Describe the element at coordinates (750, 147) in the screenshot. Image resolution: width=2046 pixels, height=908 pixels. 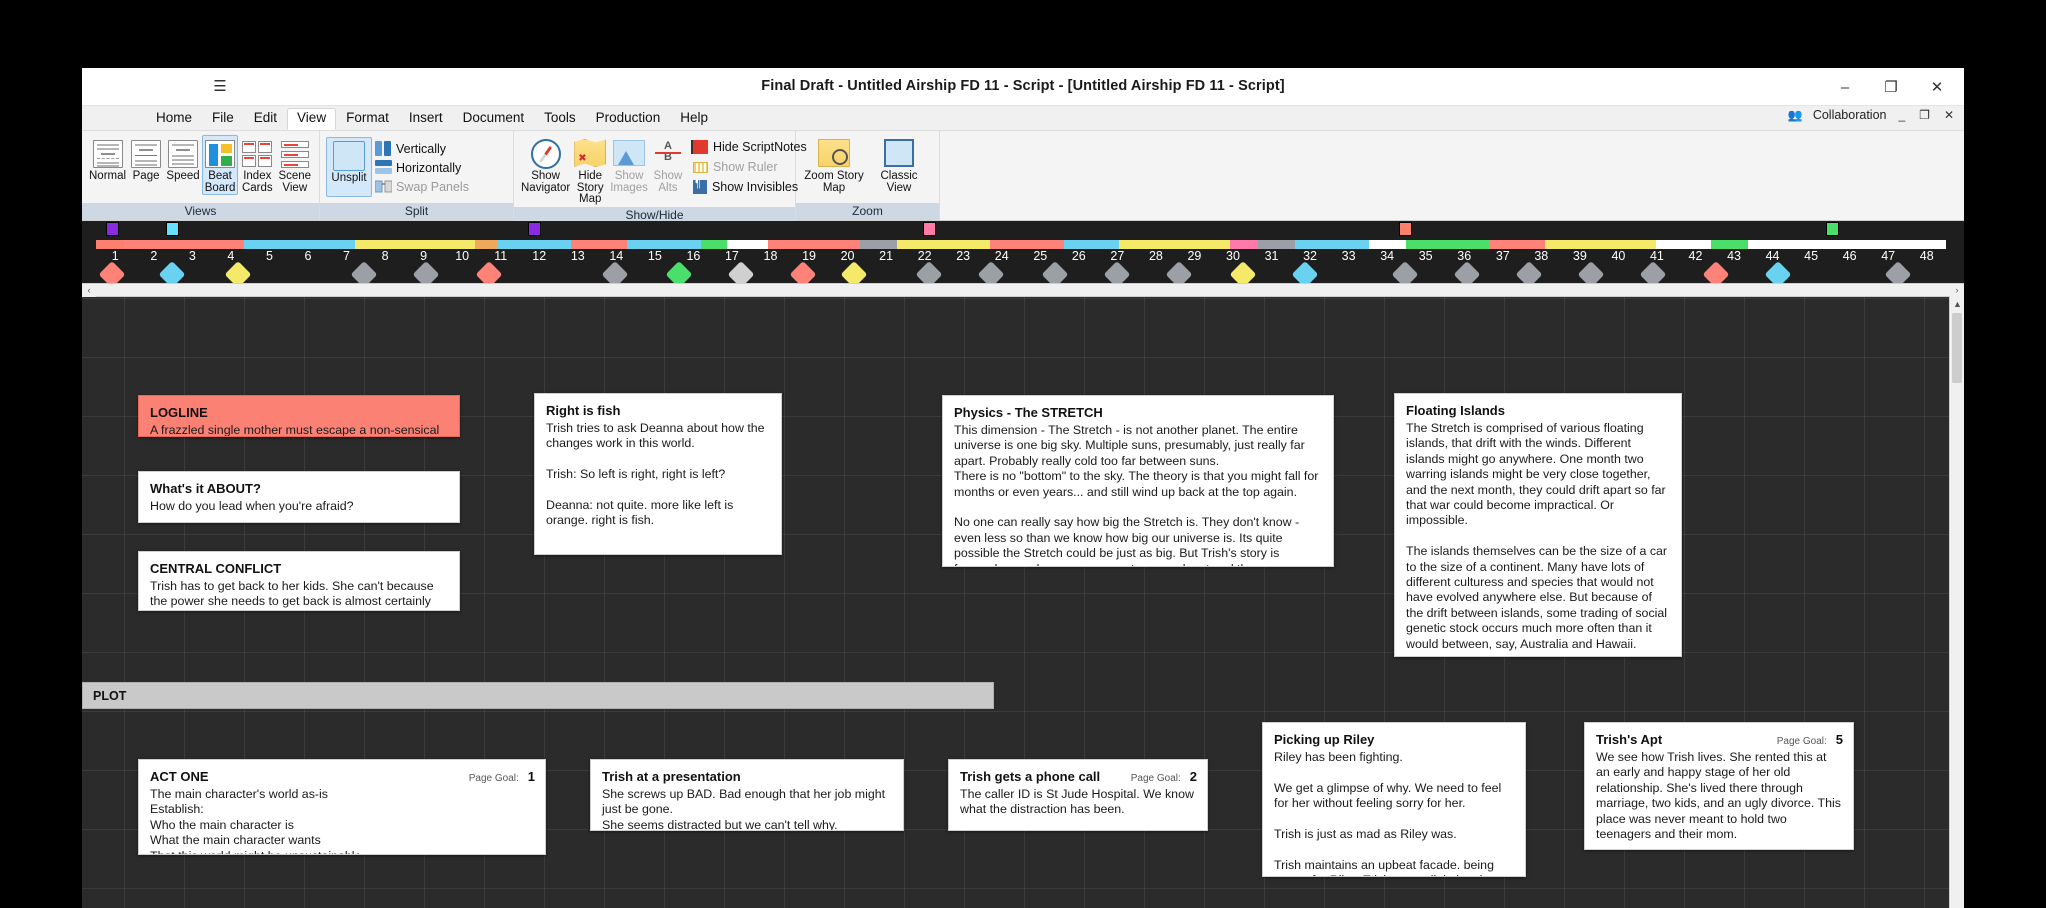
I see `ribbon-hide-scriptnotes-row: Hide ScriptNotes` at that location.